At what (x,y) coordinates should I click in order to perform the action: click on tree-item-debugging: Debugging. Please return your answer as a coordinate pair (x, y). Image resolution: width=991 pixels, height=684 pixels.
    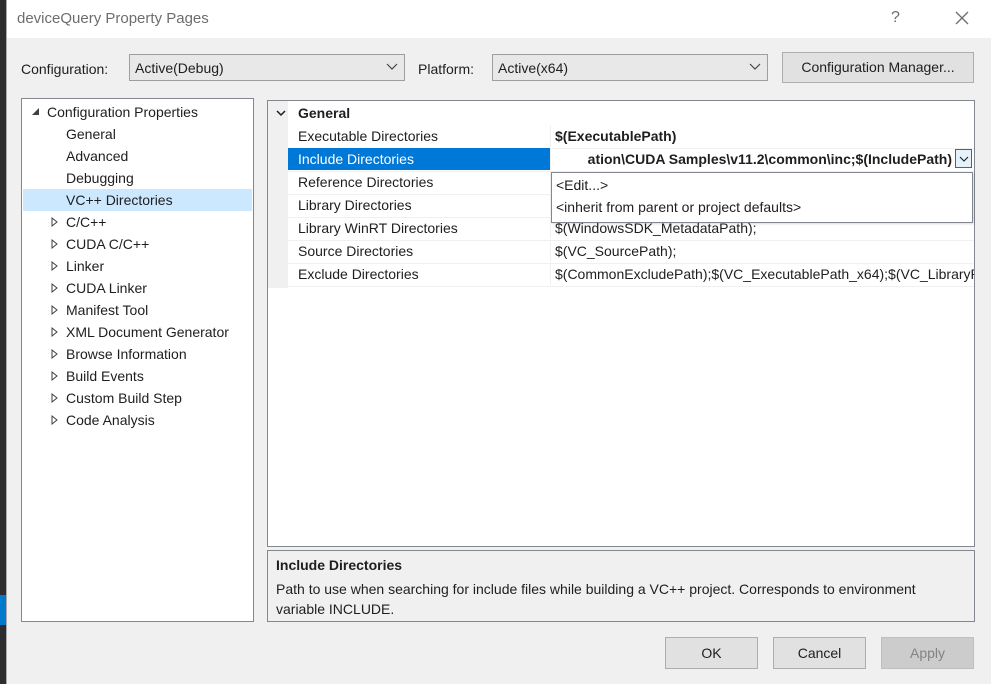
    Looking at the image, I should click on (137, 178).